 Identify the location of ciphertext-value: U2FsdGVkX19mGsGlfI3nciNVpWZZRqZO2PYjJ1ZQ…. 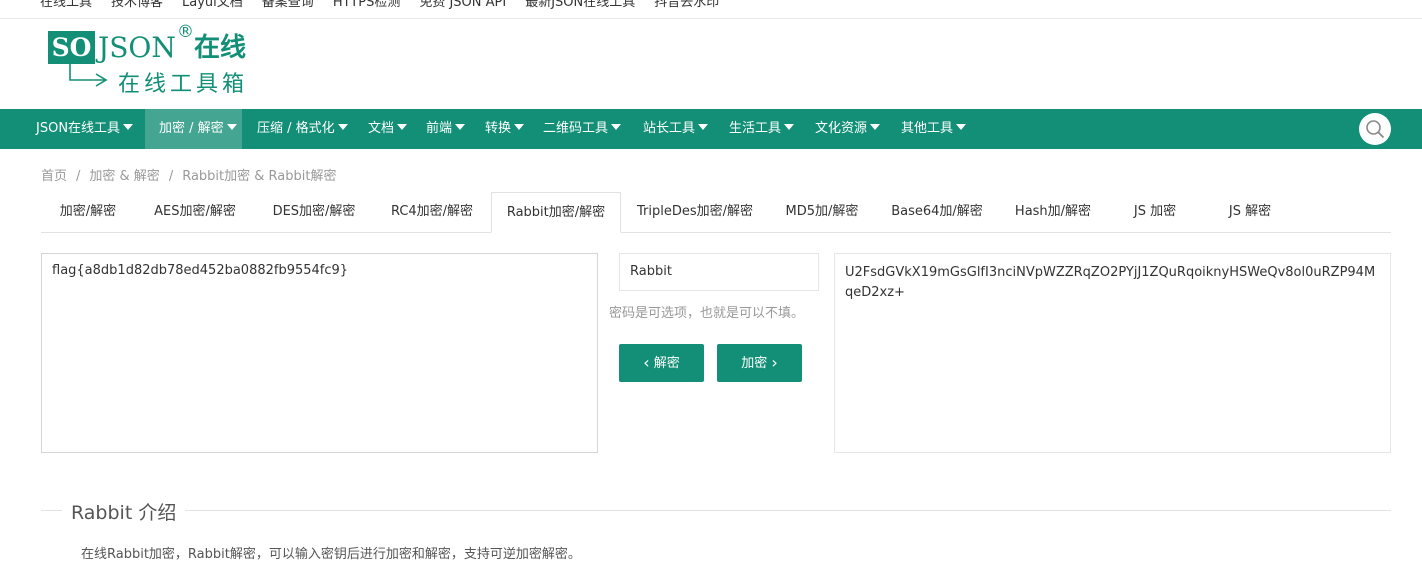
(1110, 282).